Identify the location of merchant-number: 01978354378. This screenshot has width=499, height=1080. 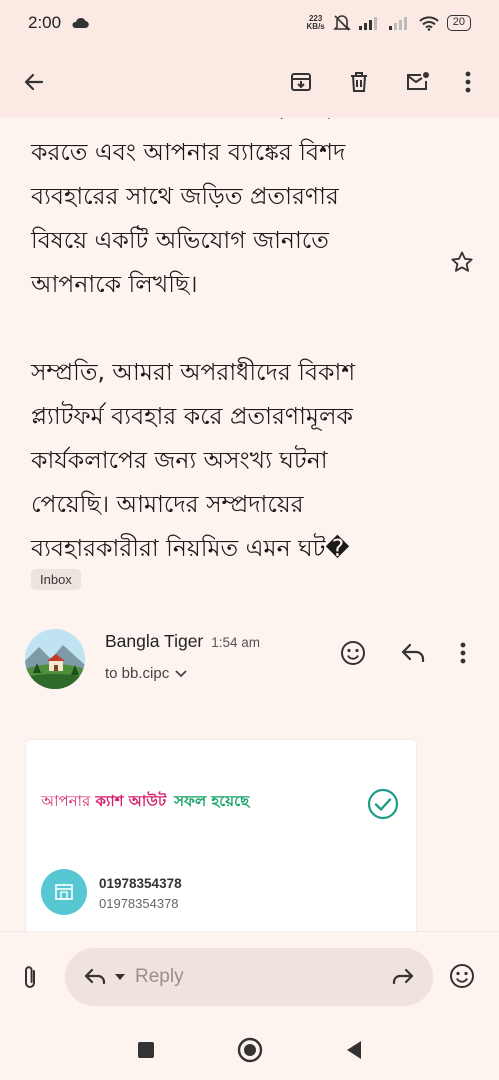
(140, 883).